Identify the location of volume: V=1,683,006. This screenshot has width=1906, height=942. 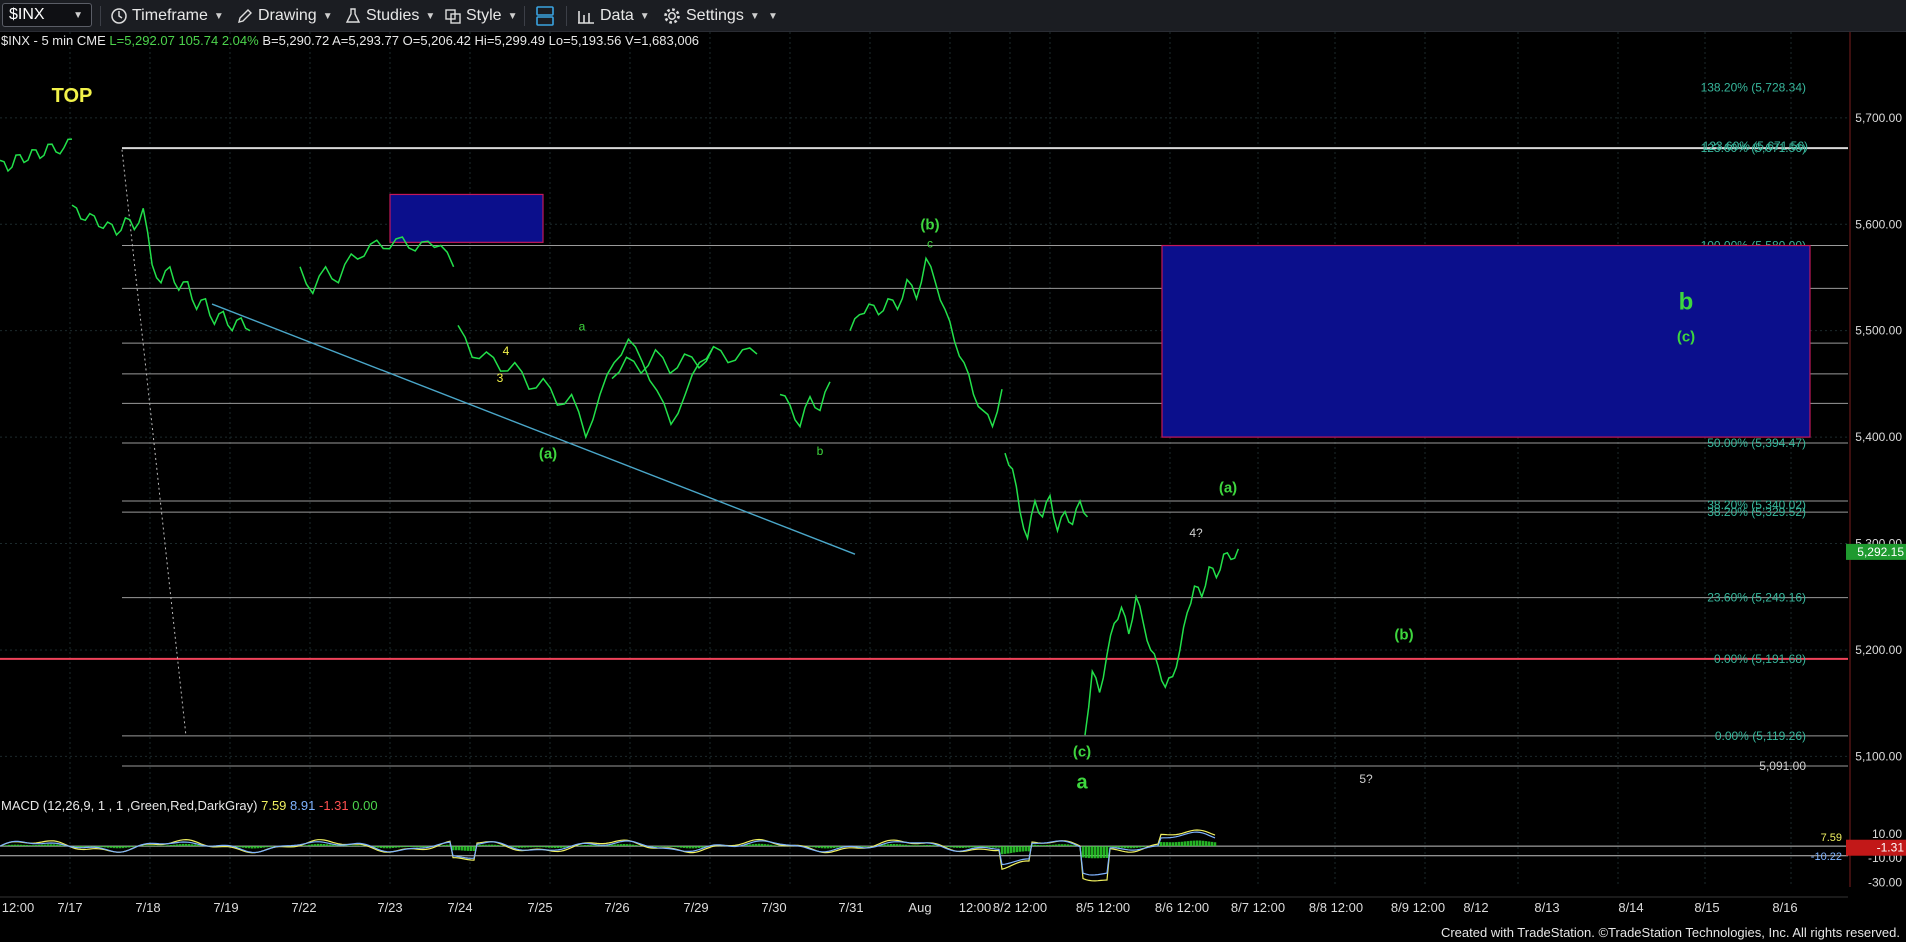
(662, 40).